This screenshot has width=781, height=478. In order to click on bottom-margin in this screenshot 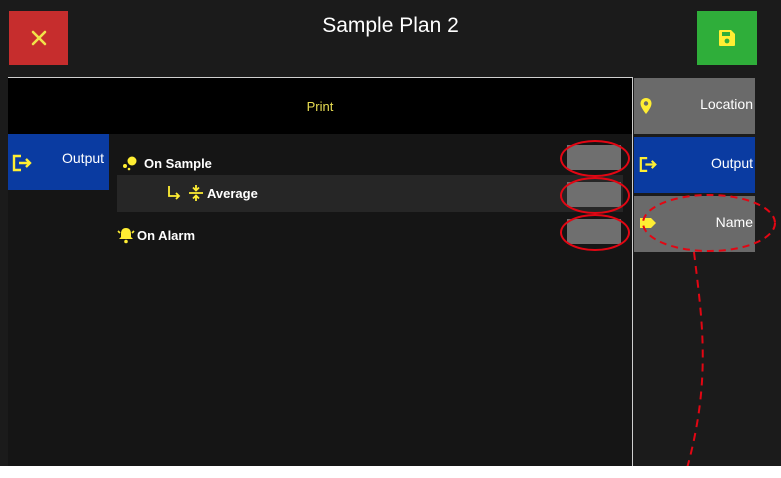, I will do `click(390, 472)`.